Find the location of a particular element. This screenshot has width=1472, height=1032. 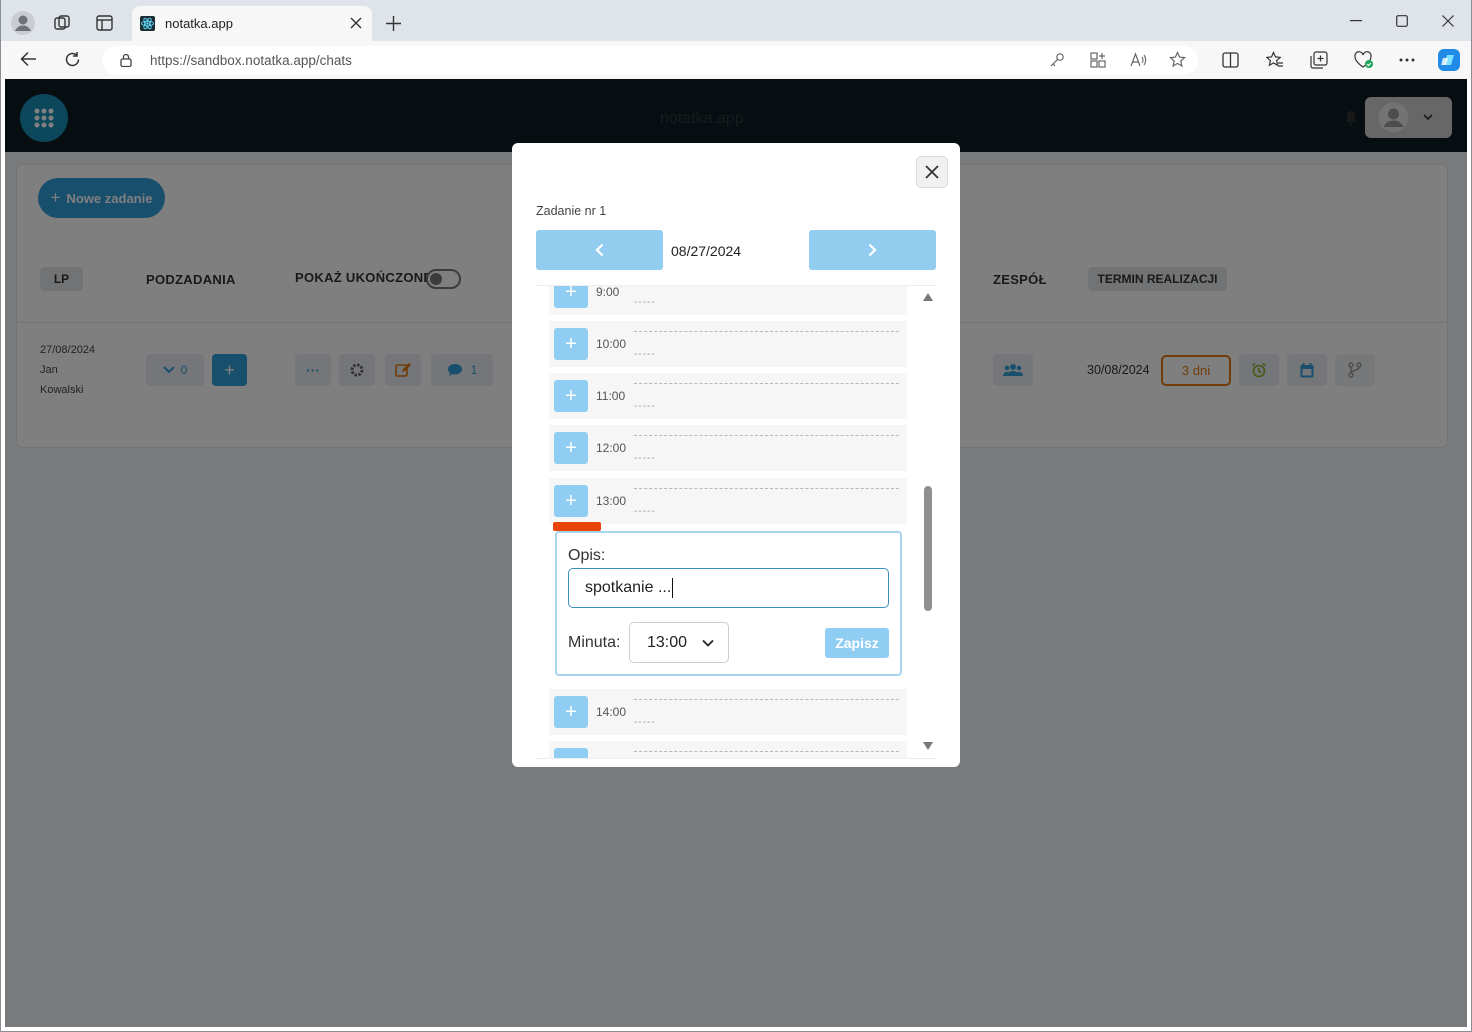

tab-title: notatka.app is located at coordinates (199, 23).